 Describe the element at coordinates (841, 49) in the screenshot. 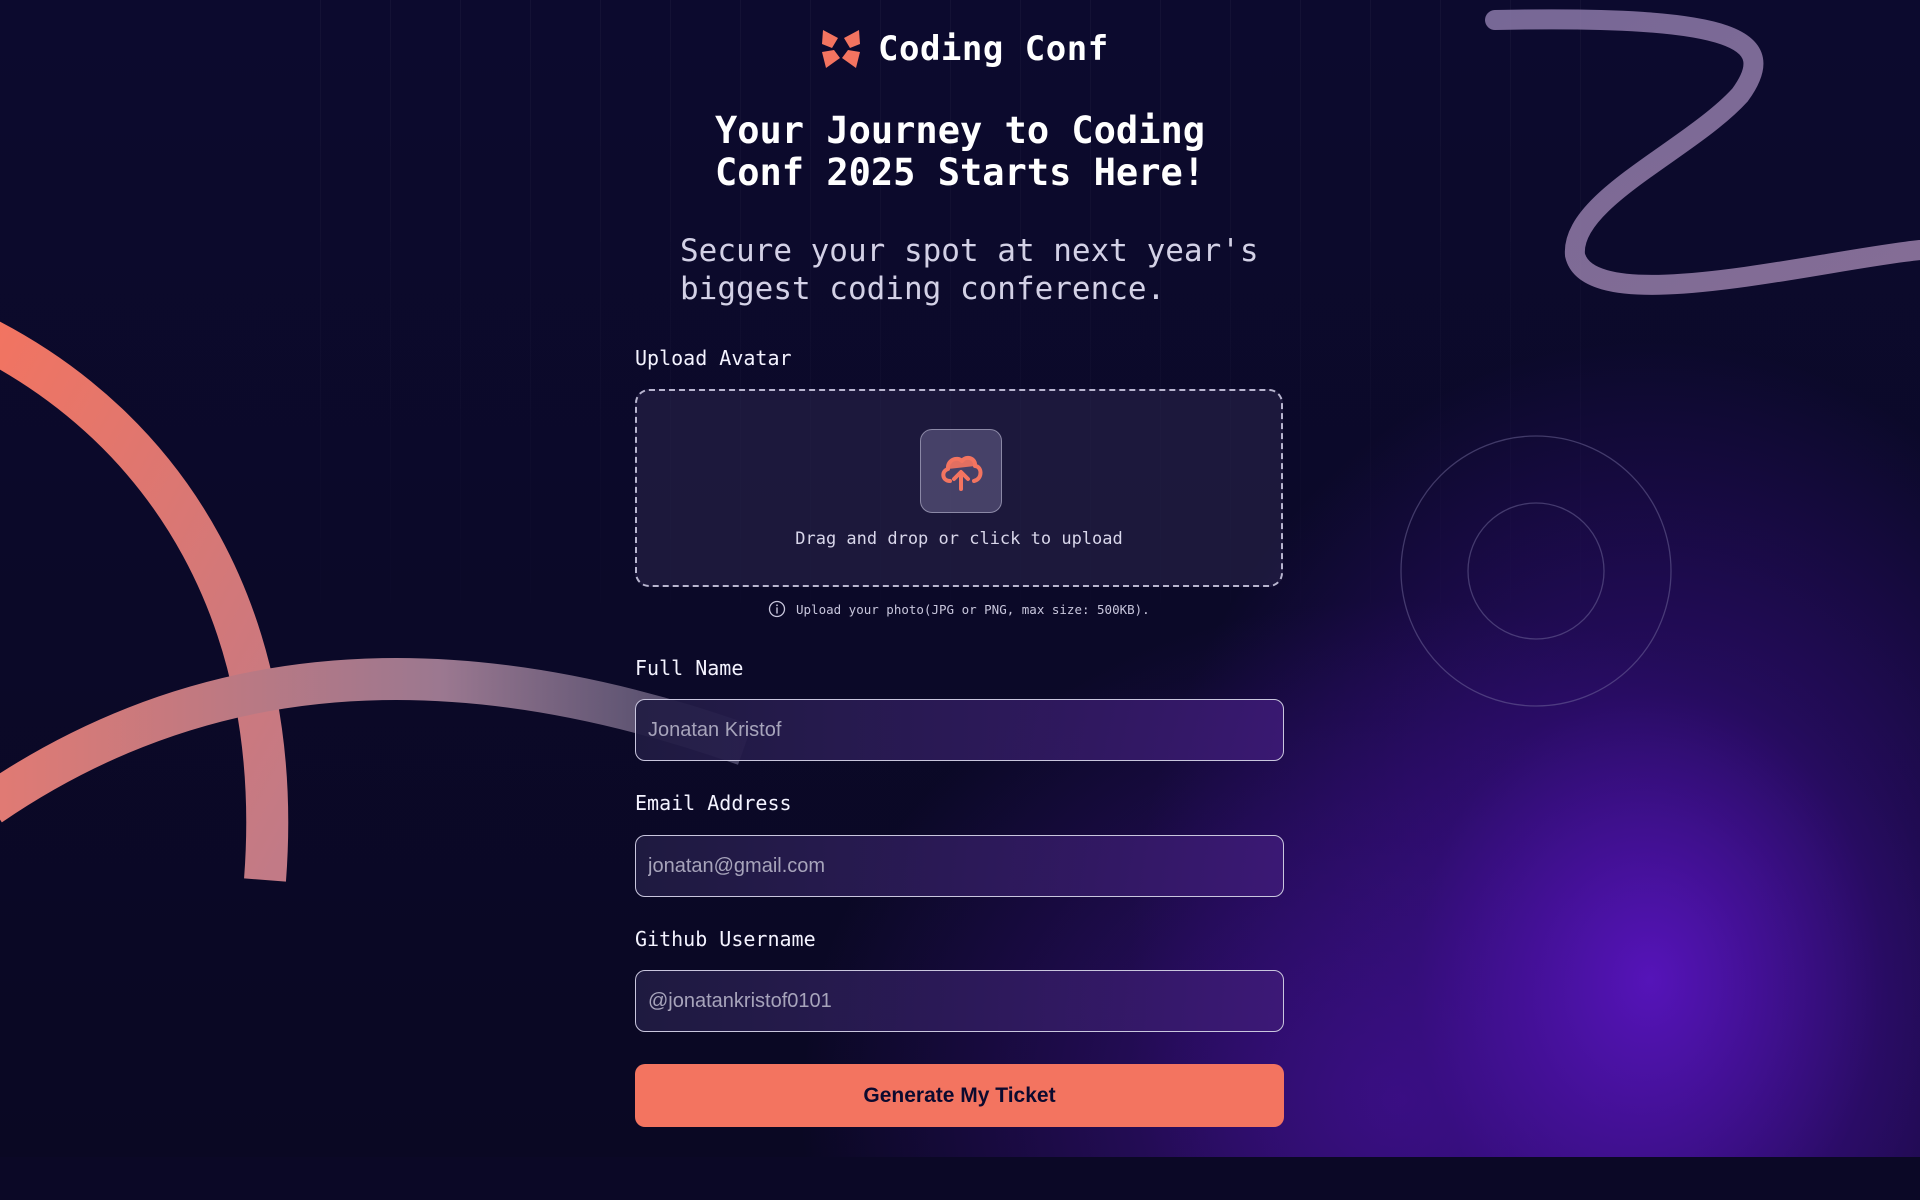

I see `coding-conf-logo-icon` at that location.